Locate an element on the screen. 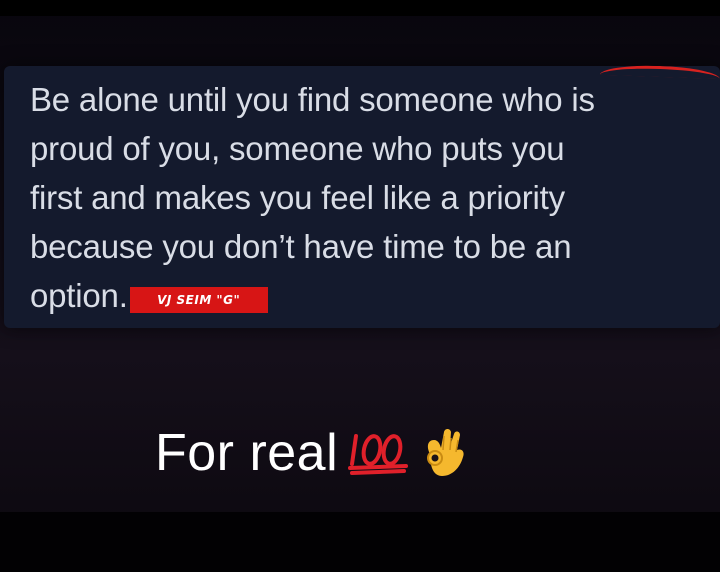 The image size is (720, 572). hundred-points-icon is located at coordinates (379, 453).